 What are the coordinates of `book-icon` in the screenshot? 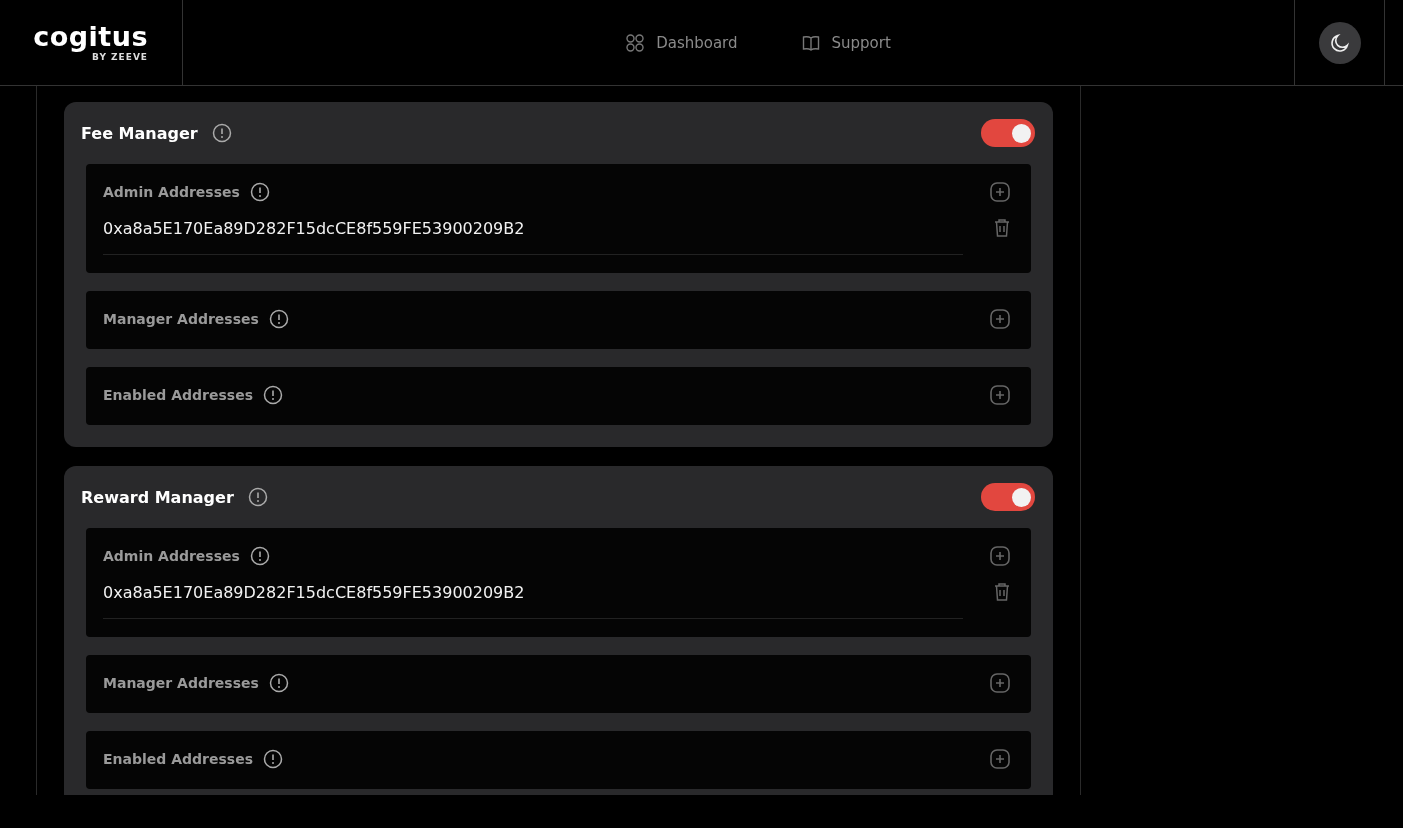 It's located at (810, 42).